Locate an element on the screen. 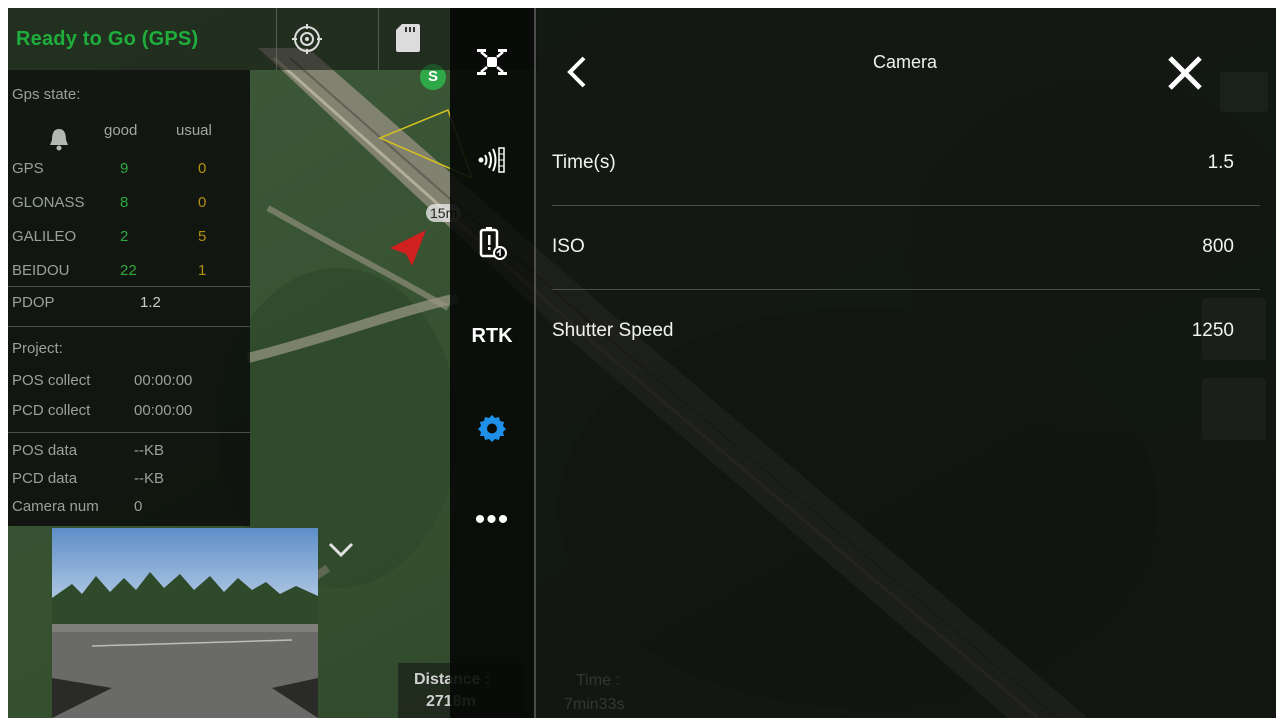  rtk-button: RTK is located at coordinates (492, 336).